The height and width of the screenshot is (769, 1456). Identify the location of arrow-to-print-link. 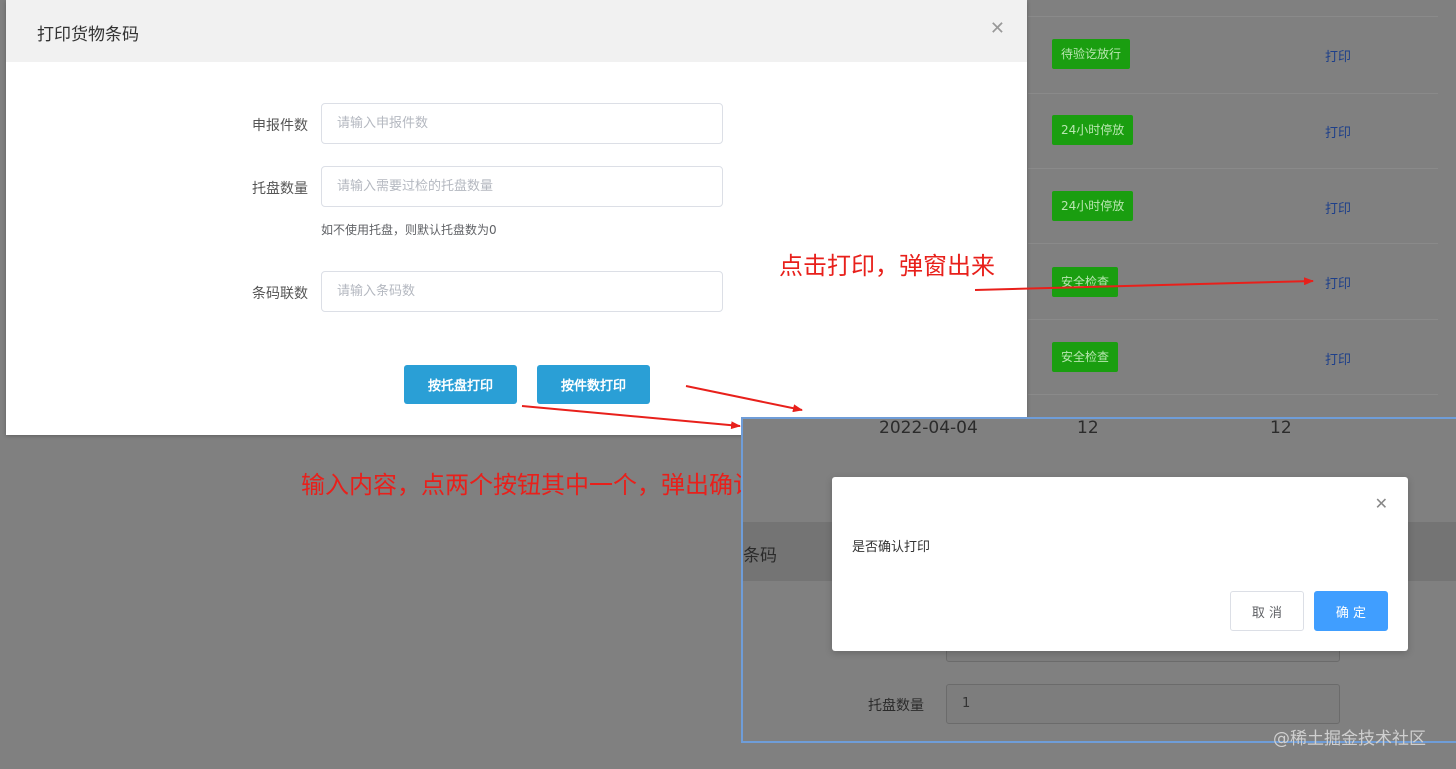
(1144, 284).